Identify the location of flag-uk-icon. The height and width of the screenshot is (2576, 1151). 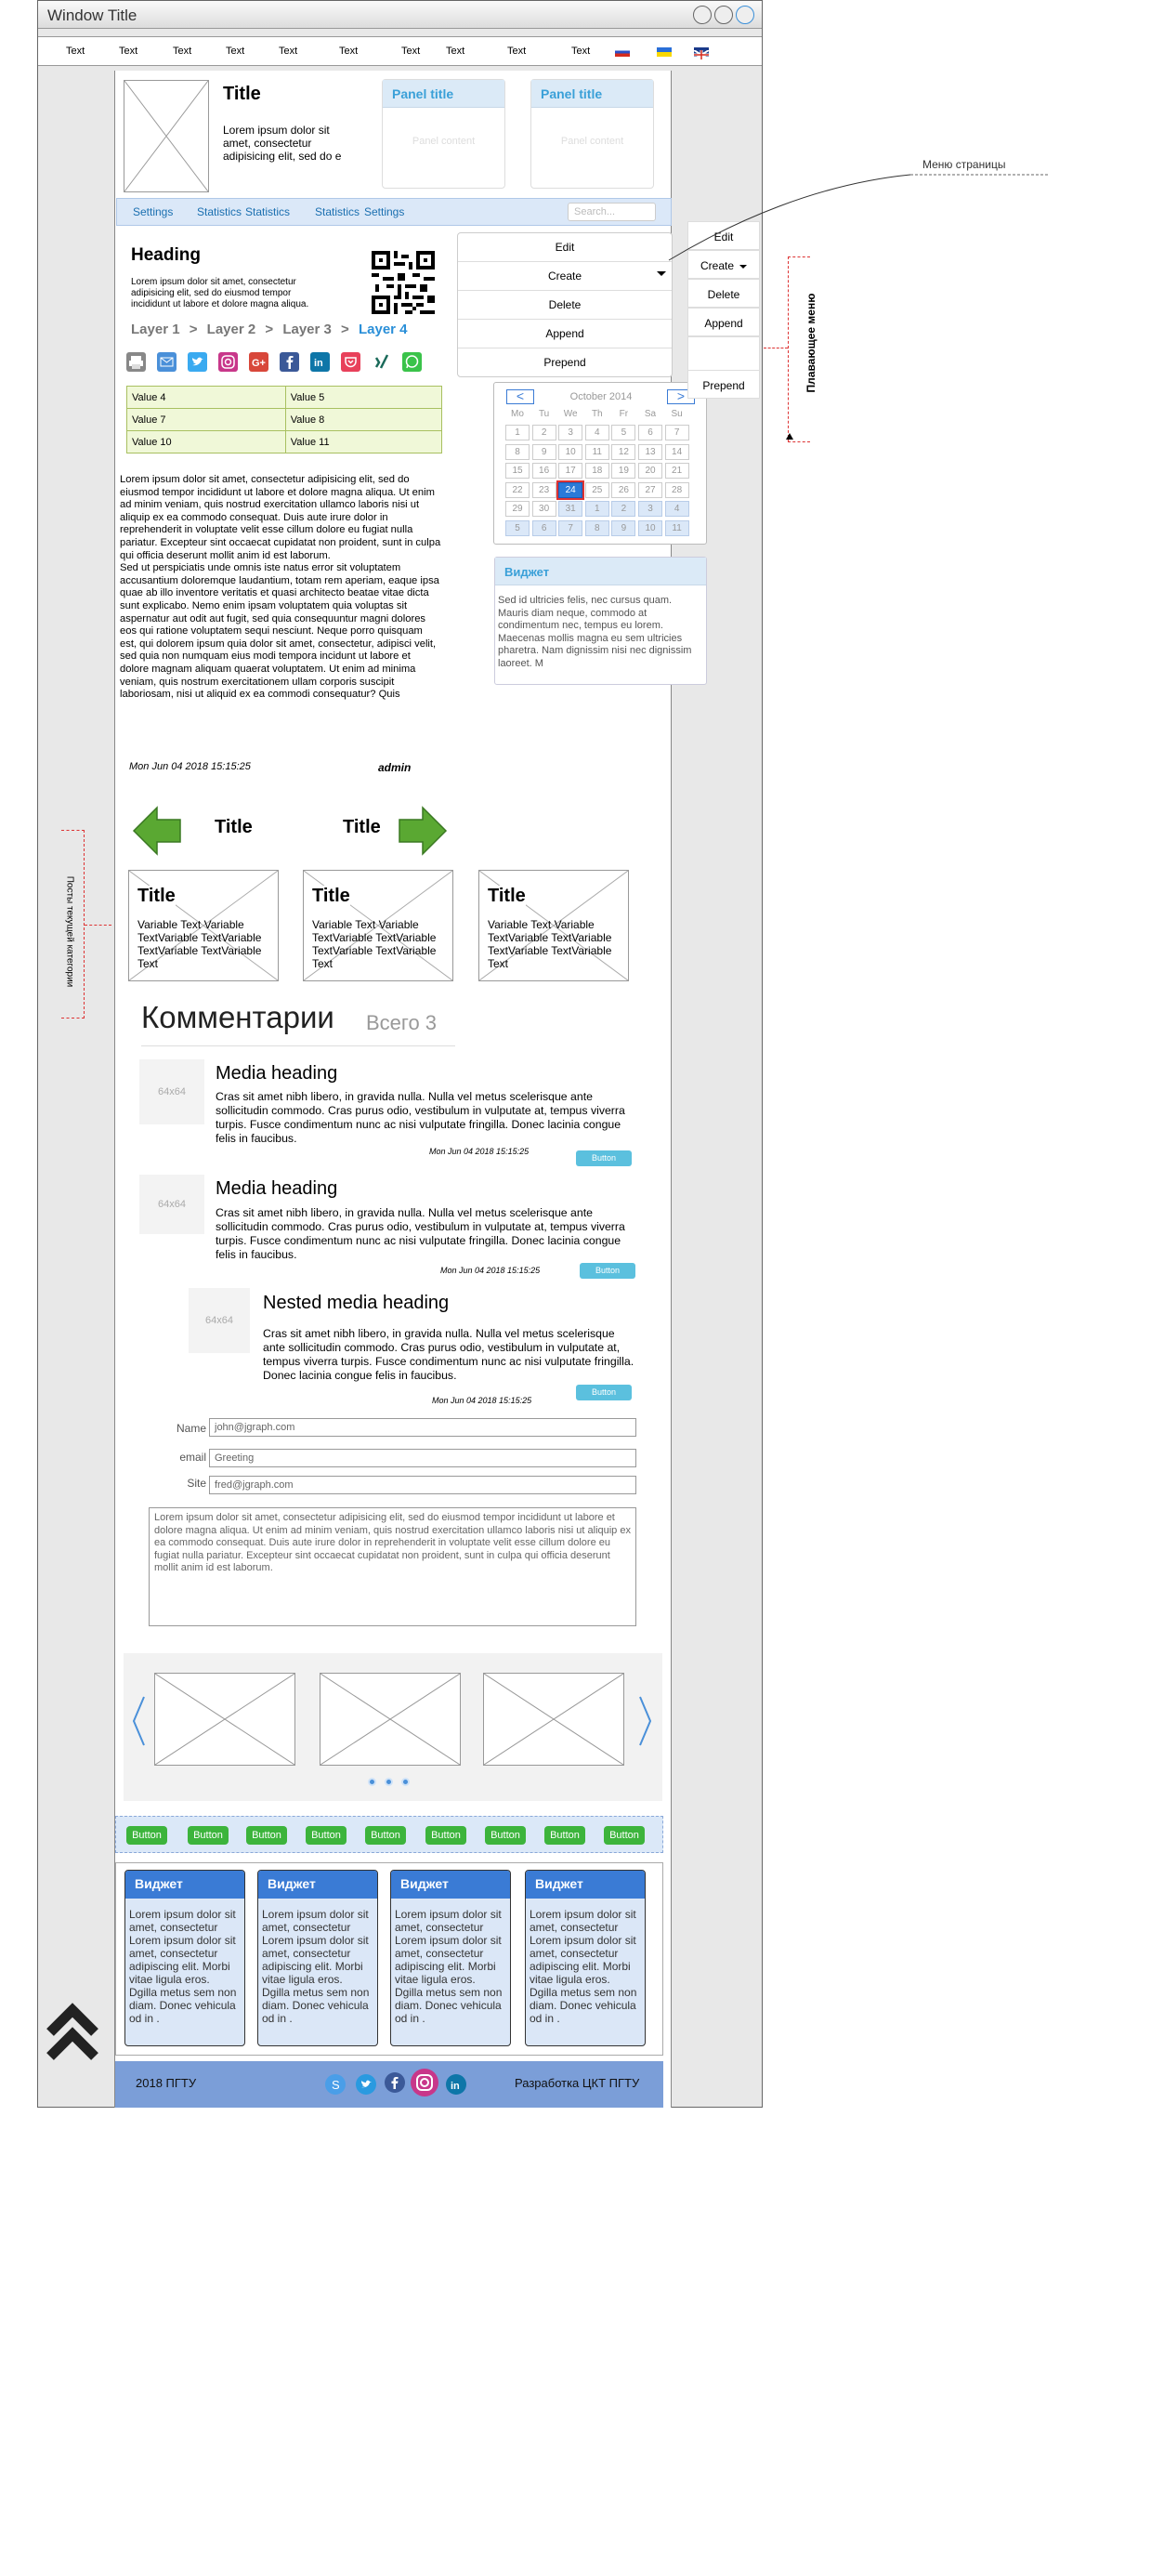
(701, 53).